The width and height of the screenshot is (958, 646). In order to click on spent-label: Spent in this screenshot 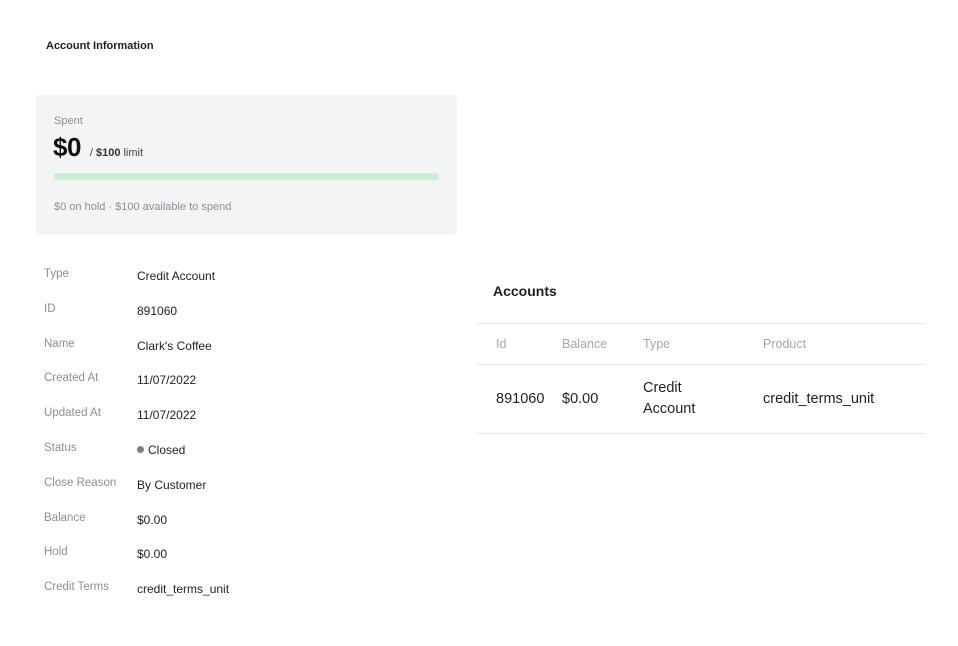, I will do `click(68, 121)`.